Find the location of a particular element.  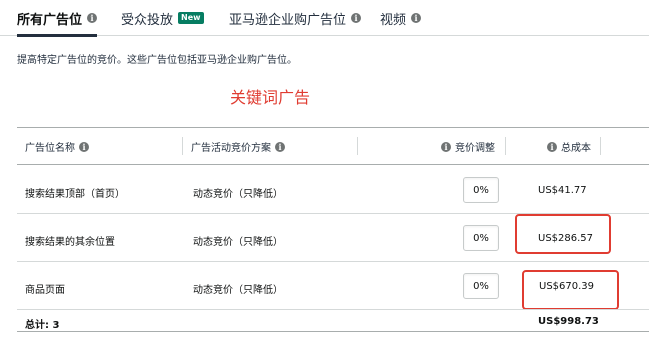

tab-bar: 所有广告位 i 受众投放 New 亚马逊企业购广告位 i 视频 i is located at coordinates (324, 18).